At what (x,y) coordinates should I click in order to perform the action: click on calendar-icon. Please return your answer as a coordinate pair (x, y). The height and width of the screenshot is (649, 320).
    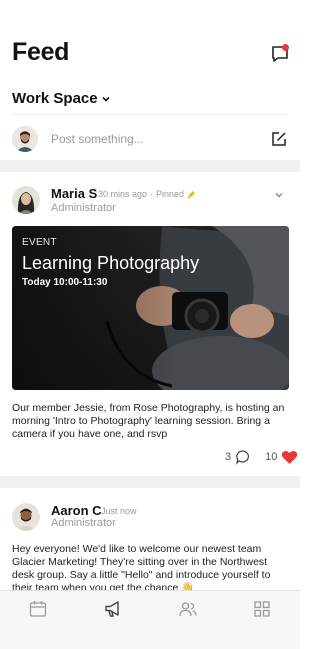
    Looking at the image, I should click on (38, 609).